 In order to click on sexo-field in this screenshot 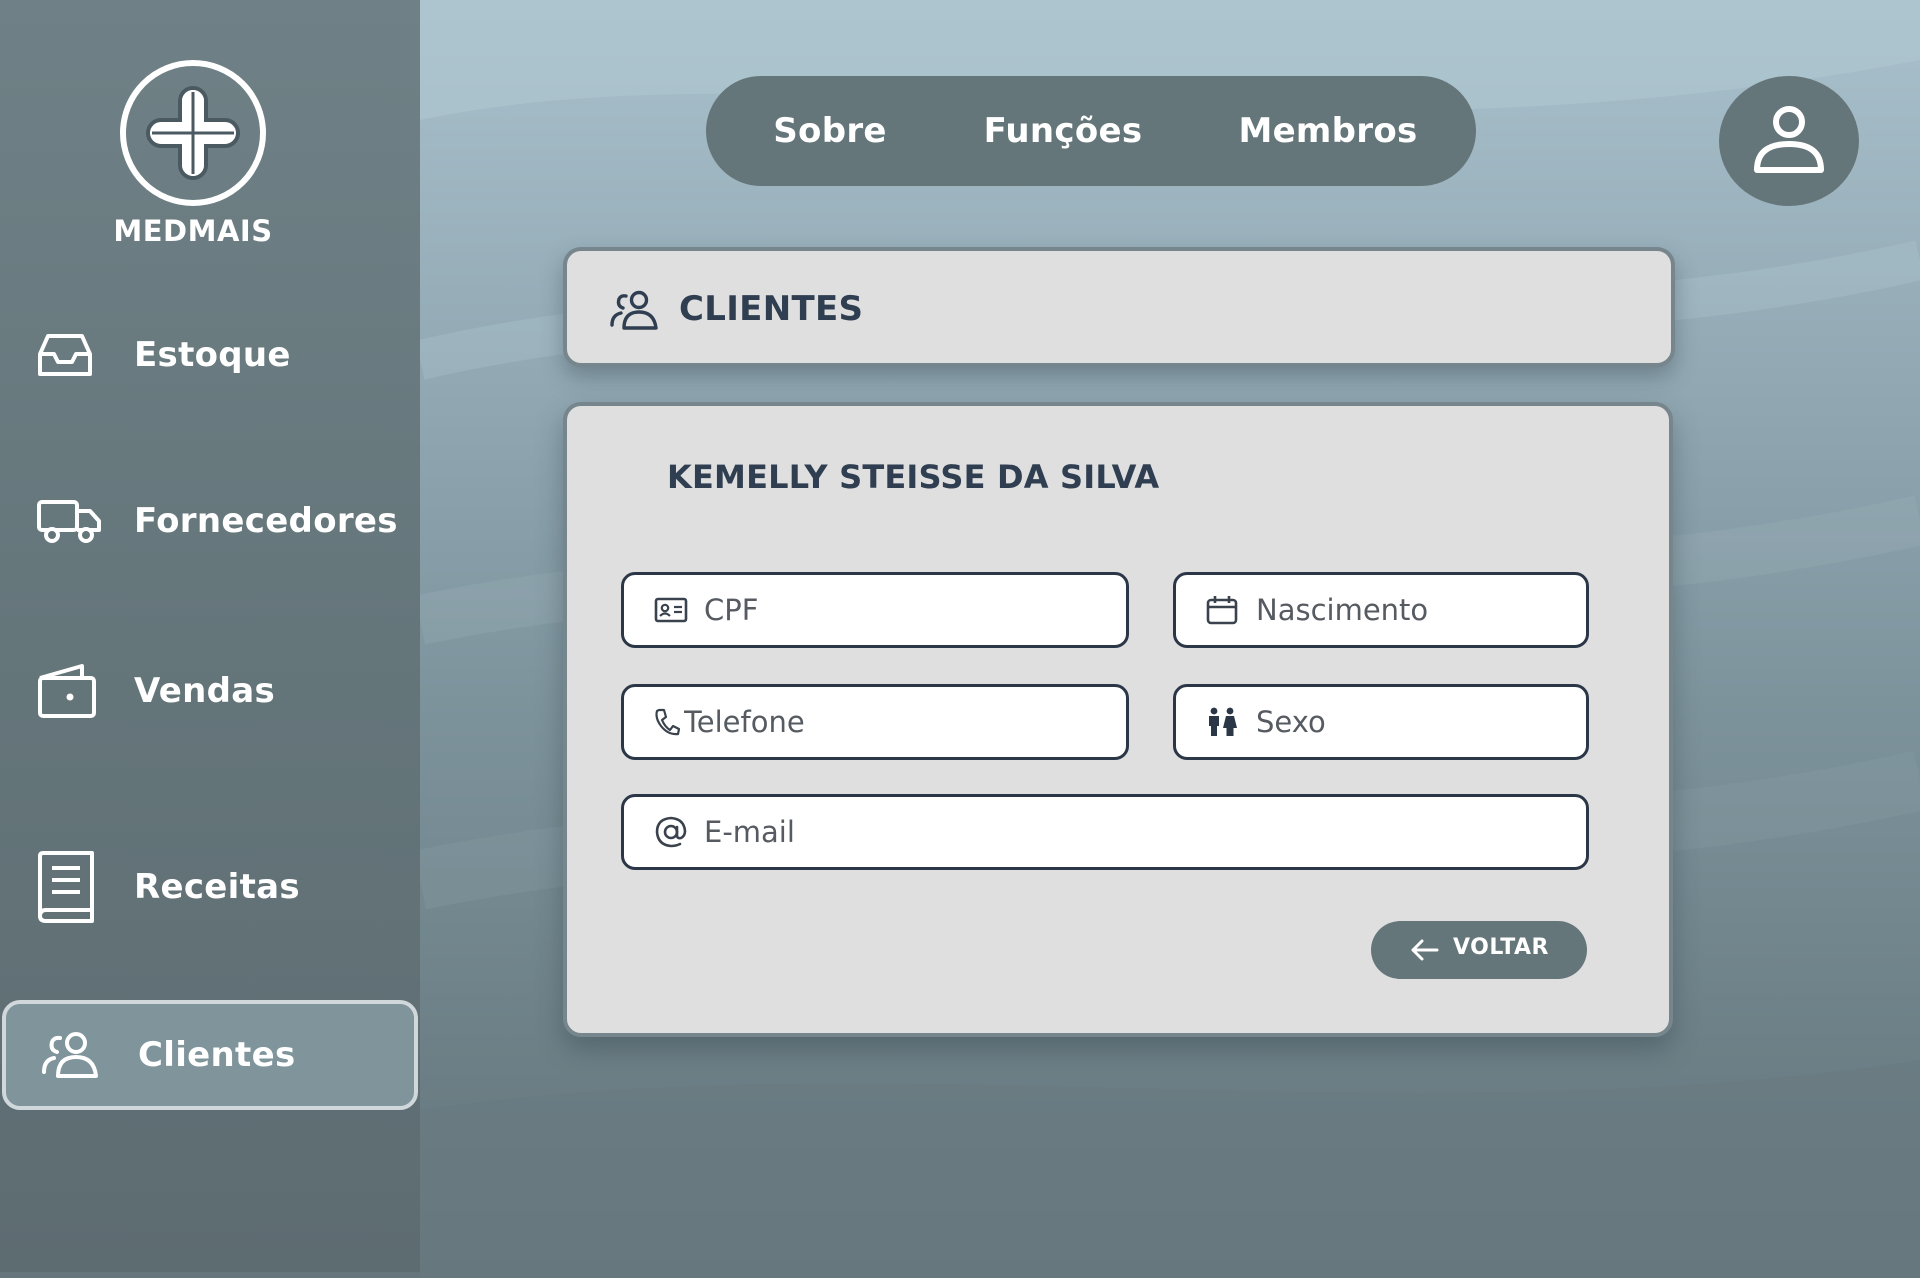, I will do `click(1381, 722)`.